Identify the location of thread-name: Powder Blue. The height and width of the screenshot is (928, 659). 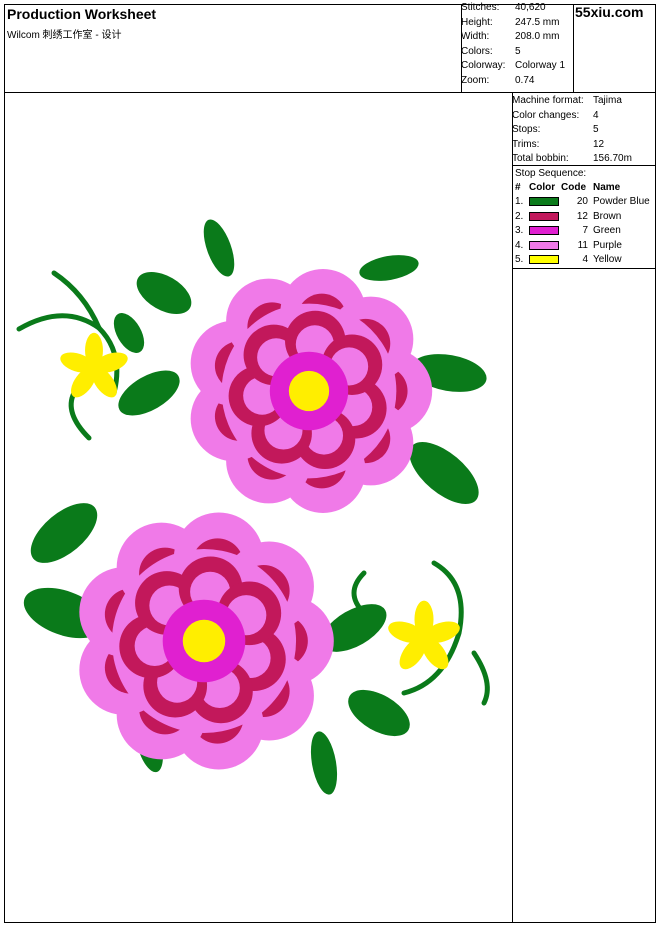
(621, 201).